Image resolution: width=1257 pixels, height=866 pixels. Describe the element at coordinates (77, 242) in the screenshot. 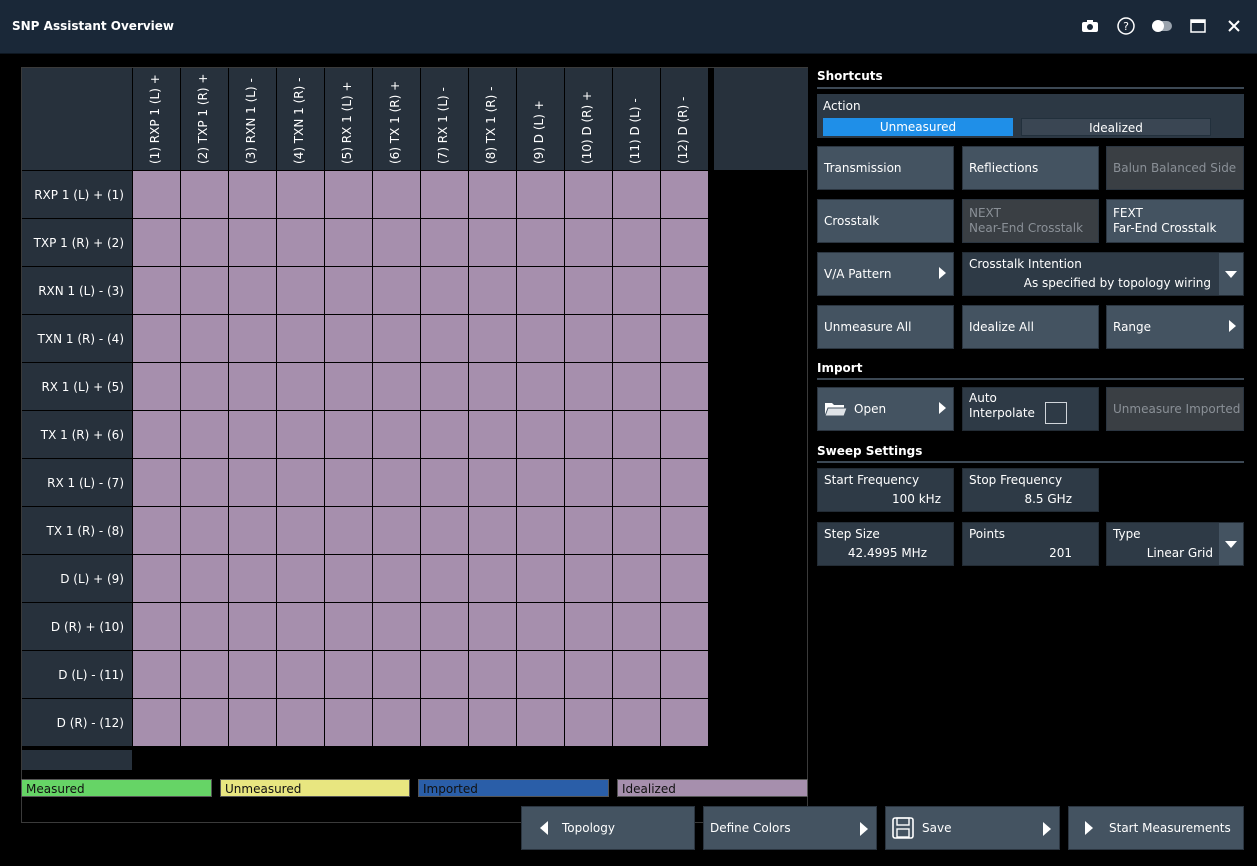

I see `row-header: TXP 1 (R) + (2)` at that location.